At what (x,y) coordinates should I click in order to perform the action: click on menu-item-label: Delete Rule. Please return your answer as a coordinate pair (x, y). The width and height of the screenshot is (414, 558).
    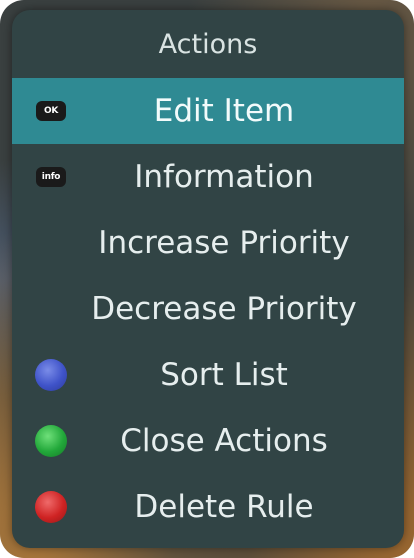
    Looking at the image, I should click on (224, 507).